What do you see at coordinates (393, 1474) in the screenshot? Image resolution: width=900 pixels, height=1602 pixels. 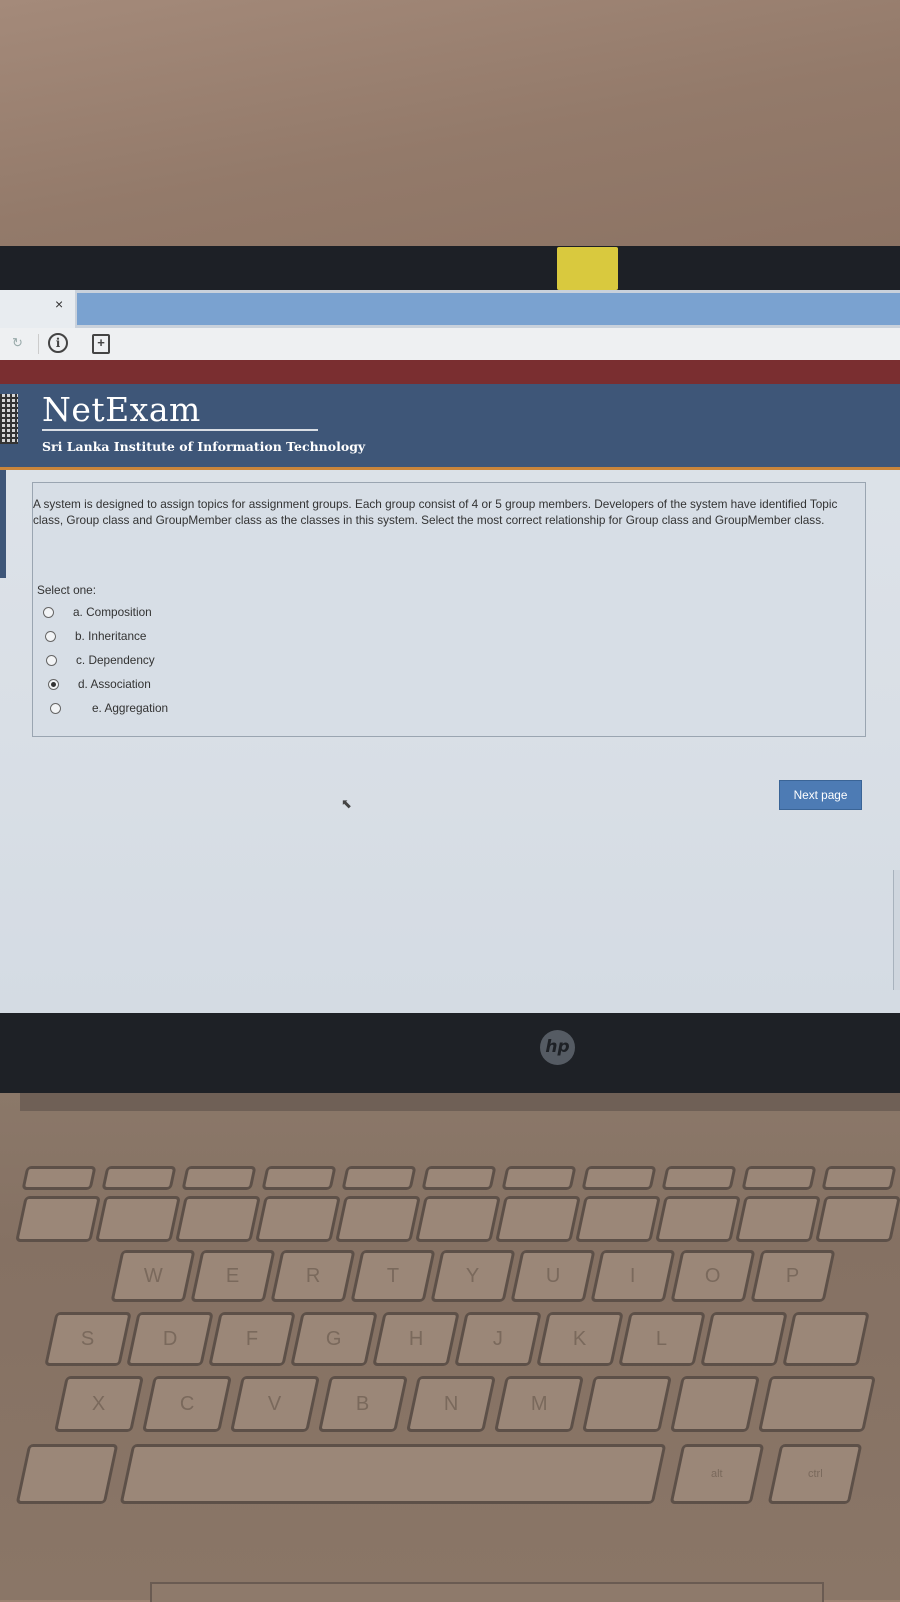 I see `spacebar-key` at bounding box center [393, 1474].